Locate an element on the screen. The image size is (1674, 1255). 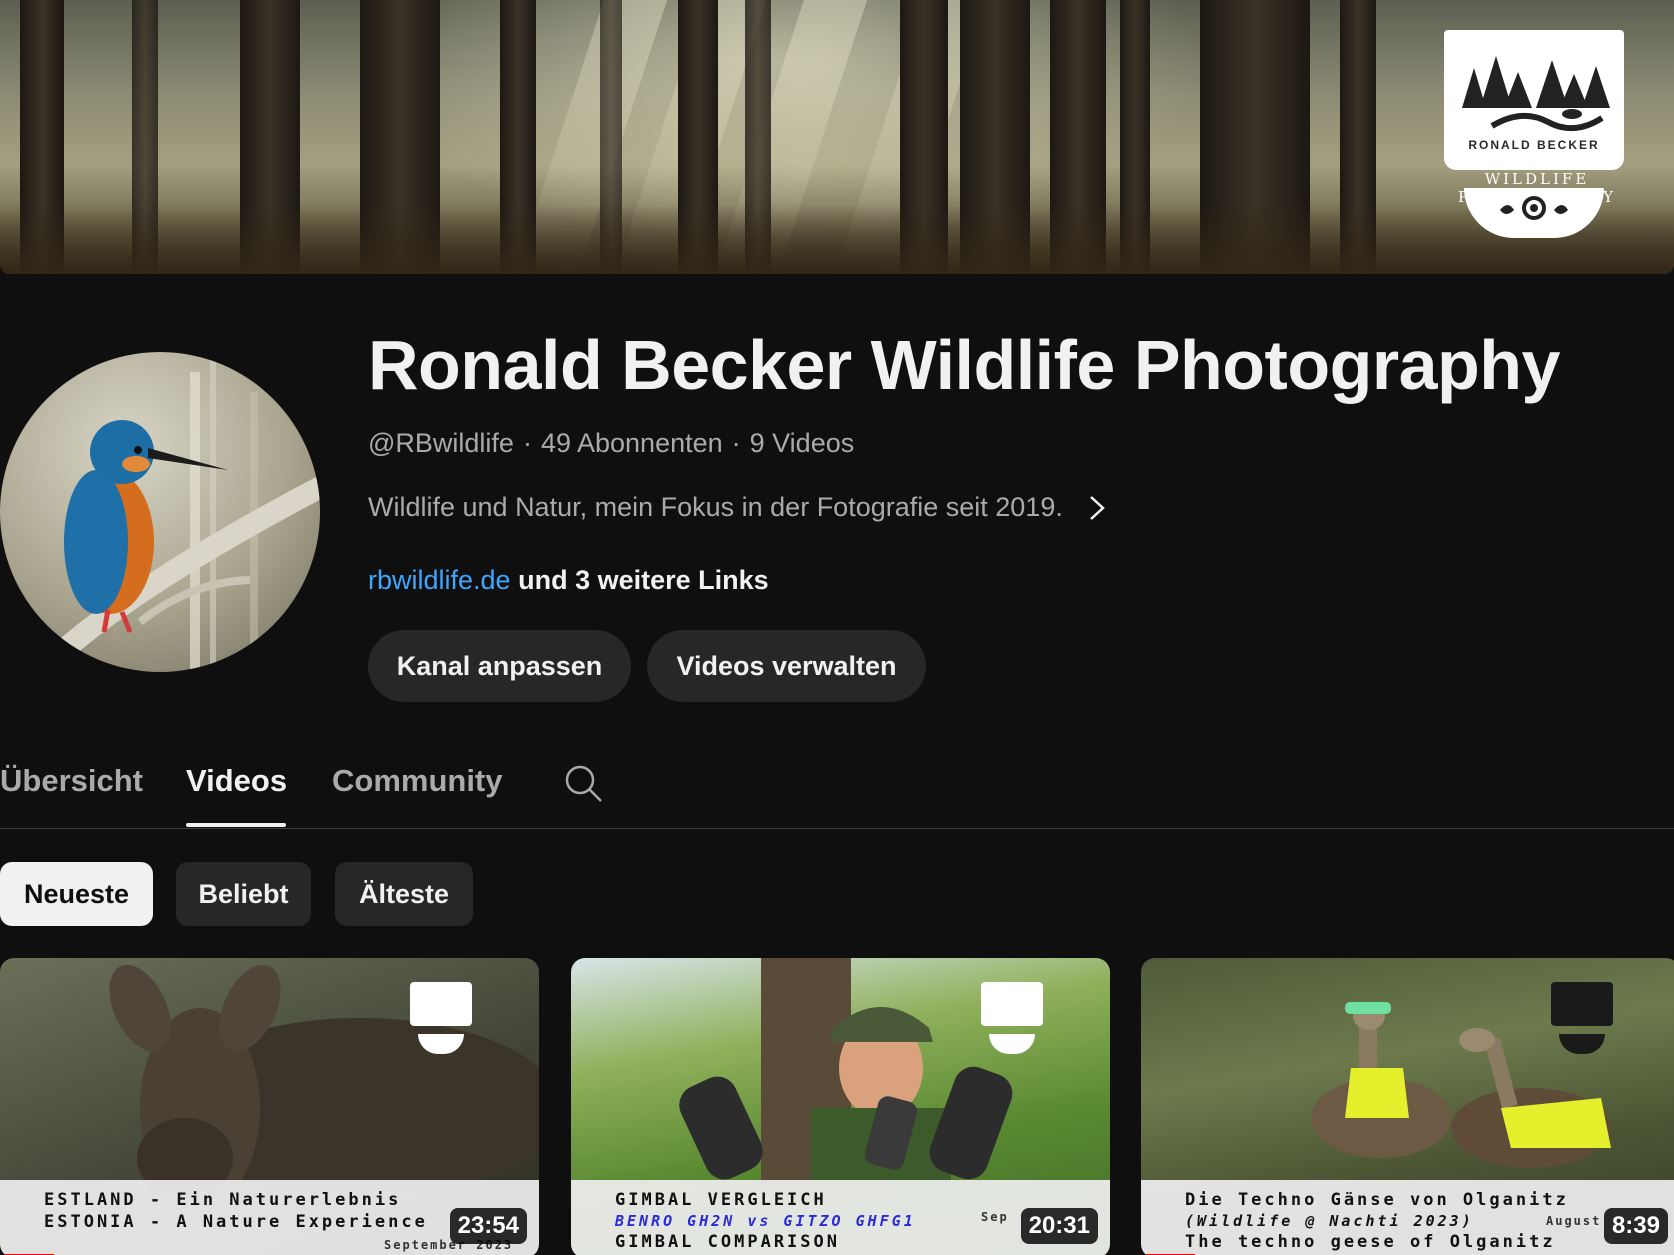
tabs-divider is located at coordinates (837, 828).